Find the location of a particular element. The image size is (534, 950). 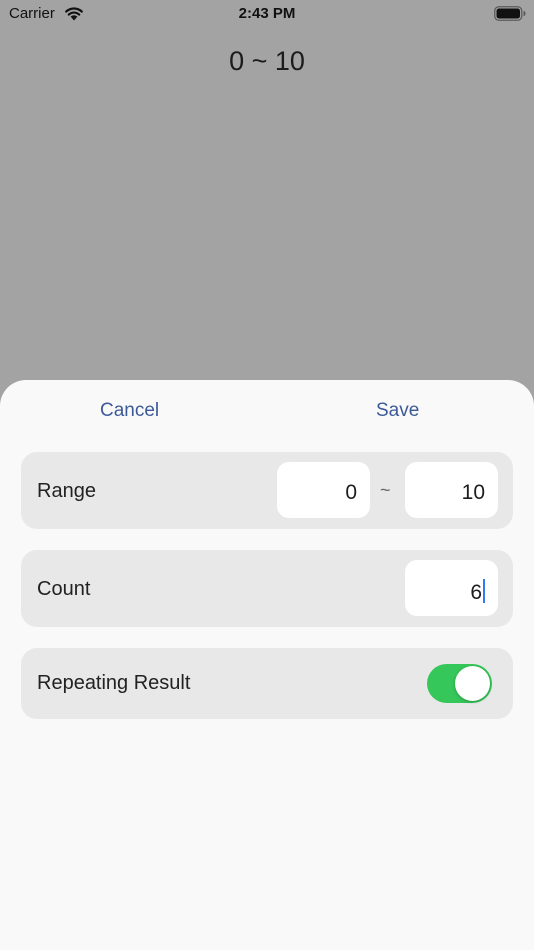

status-time: 2:43 PM is located at coordinates (267, 13).